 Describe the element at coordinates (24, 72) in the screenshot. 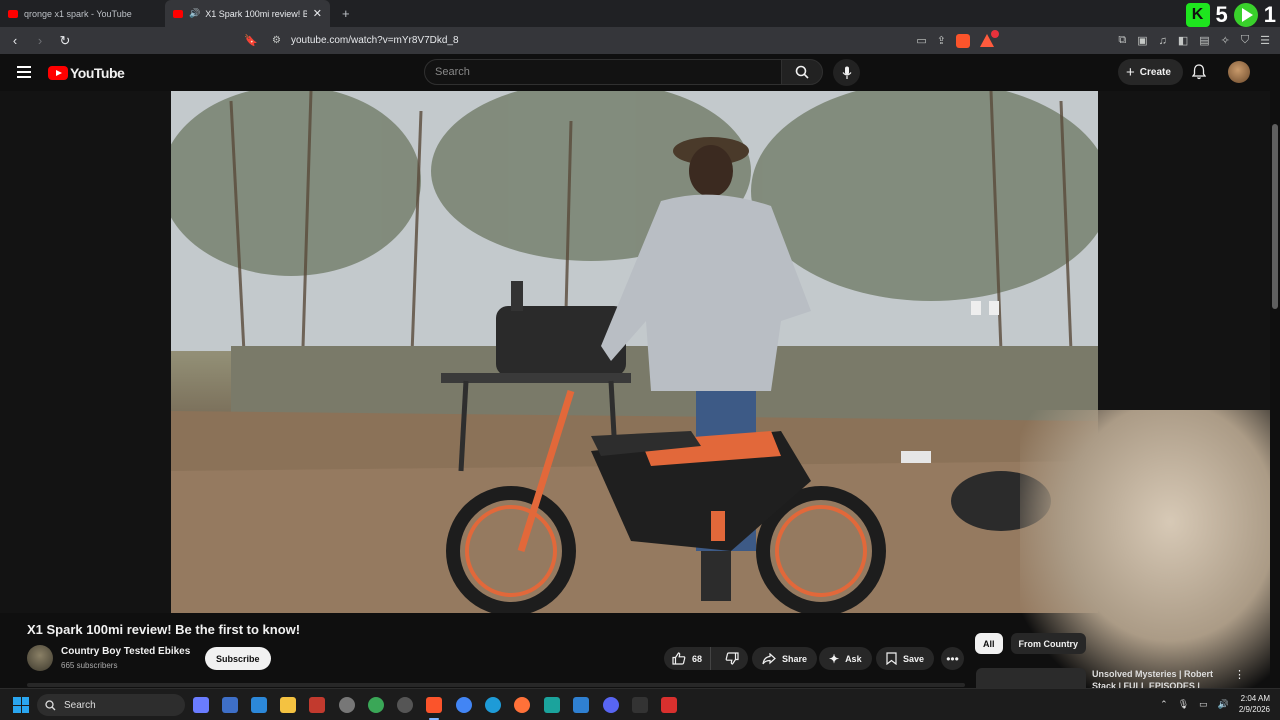

I see `guide-menu-icon` at that location.